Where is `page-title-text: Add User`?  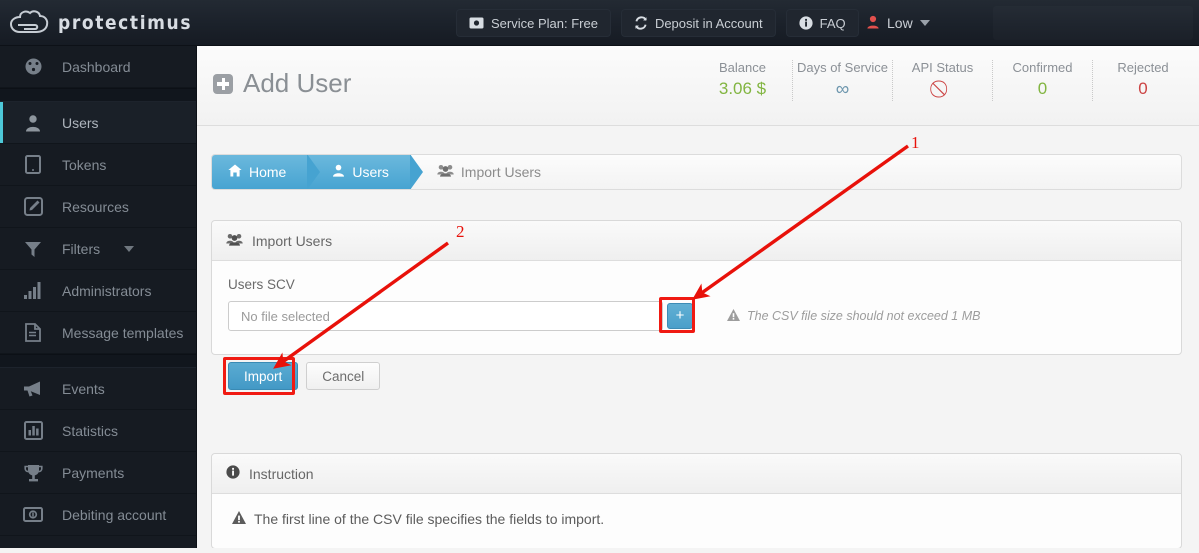
page-title-text: Add User is located at coordinates (297, 83).